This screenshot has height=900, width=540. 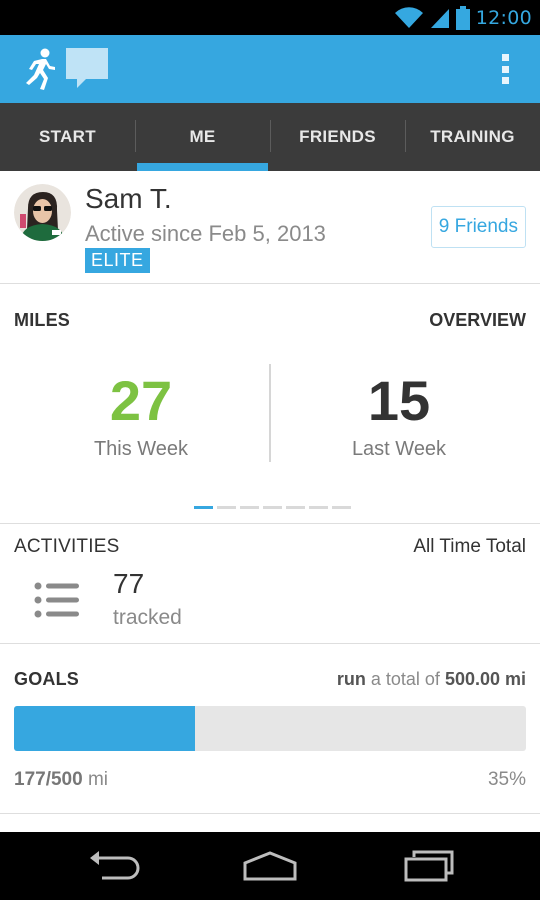 What do you see at coordinates (141, 400) in the screenshot?
I see `this-week-value: 27` at bounding box center [141, 400].